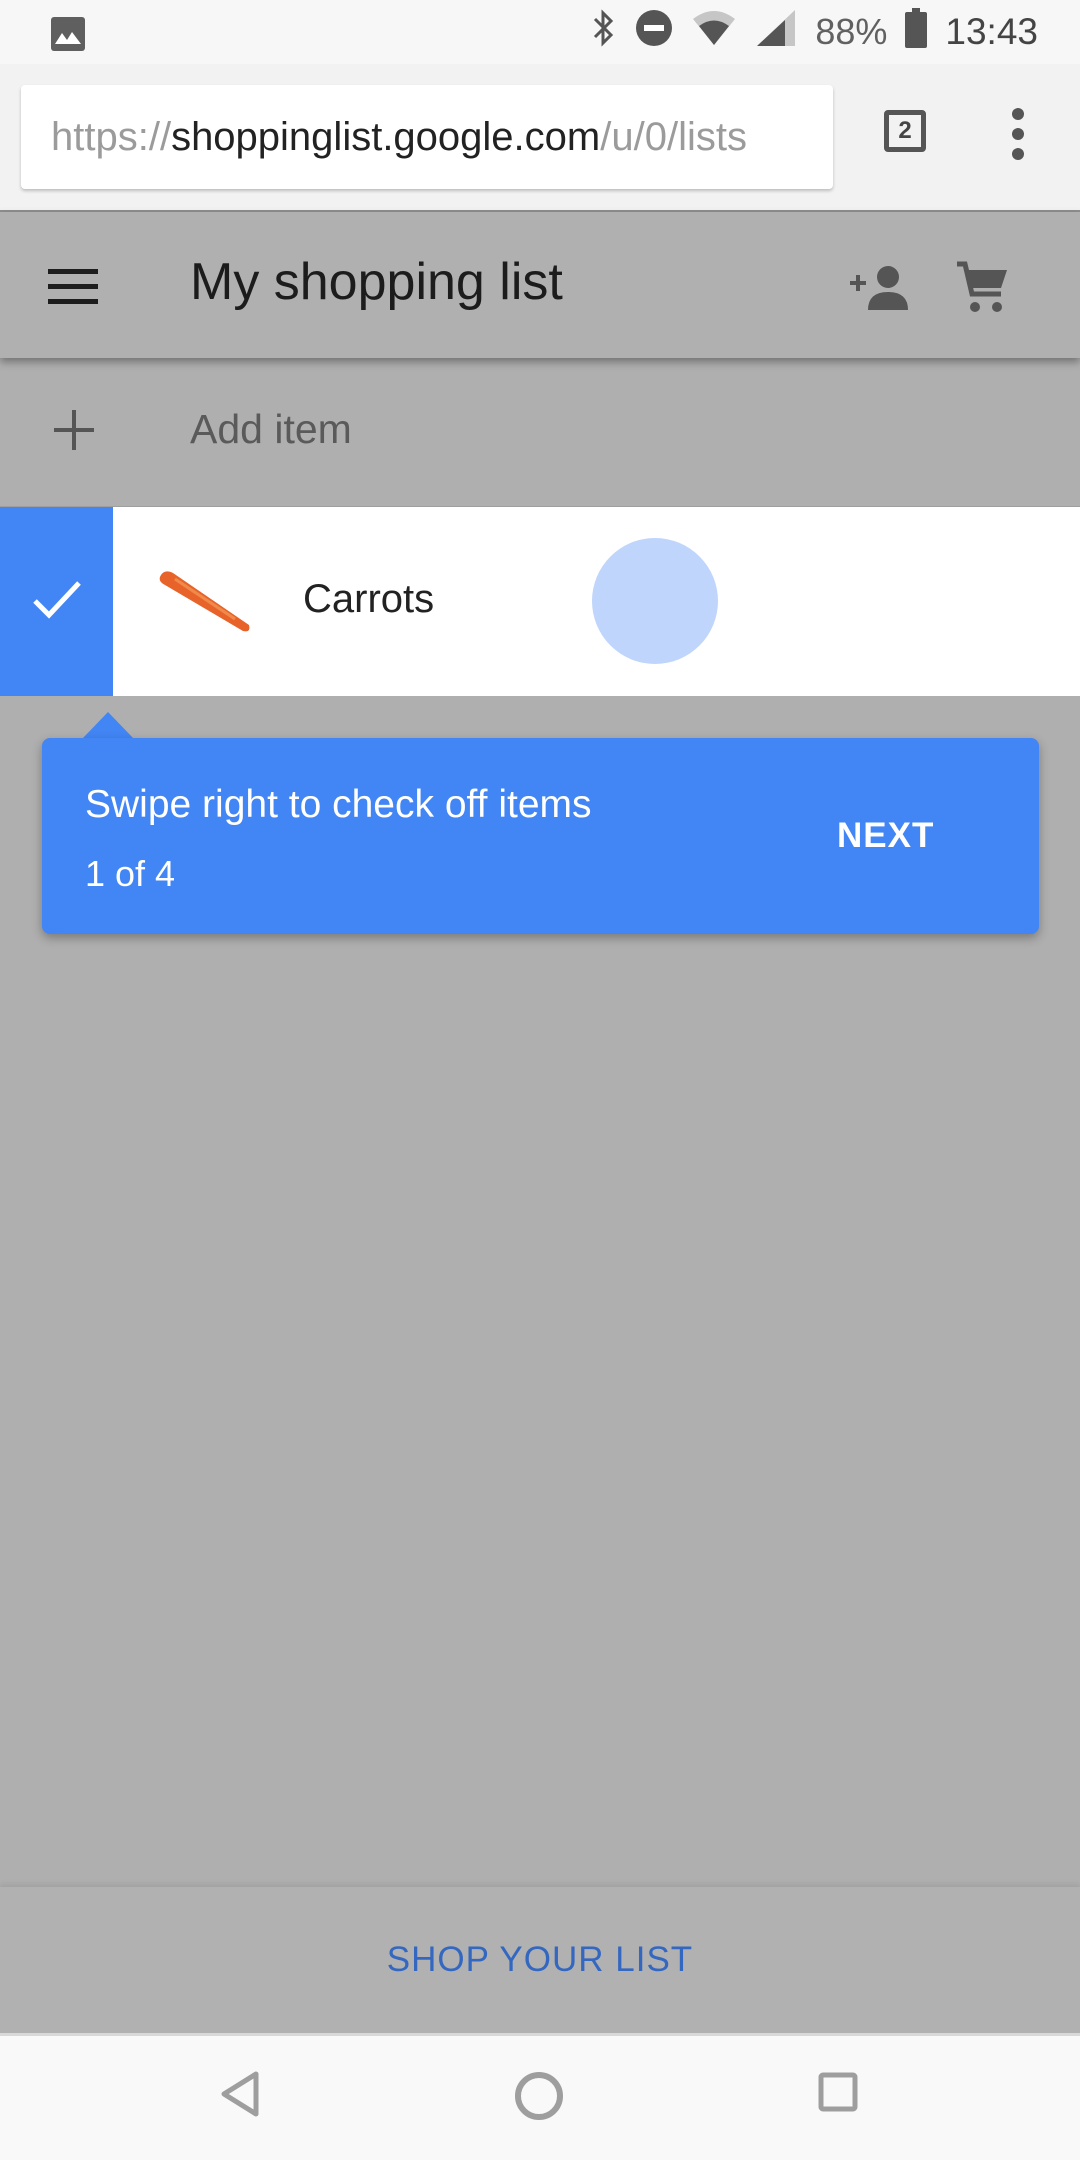  Describe the element at coordinates (540, 32) in the screenshot. I see `status-bar: 88% 13:43` at that location.